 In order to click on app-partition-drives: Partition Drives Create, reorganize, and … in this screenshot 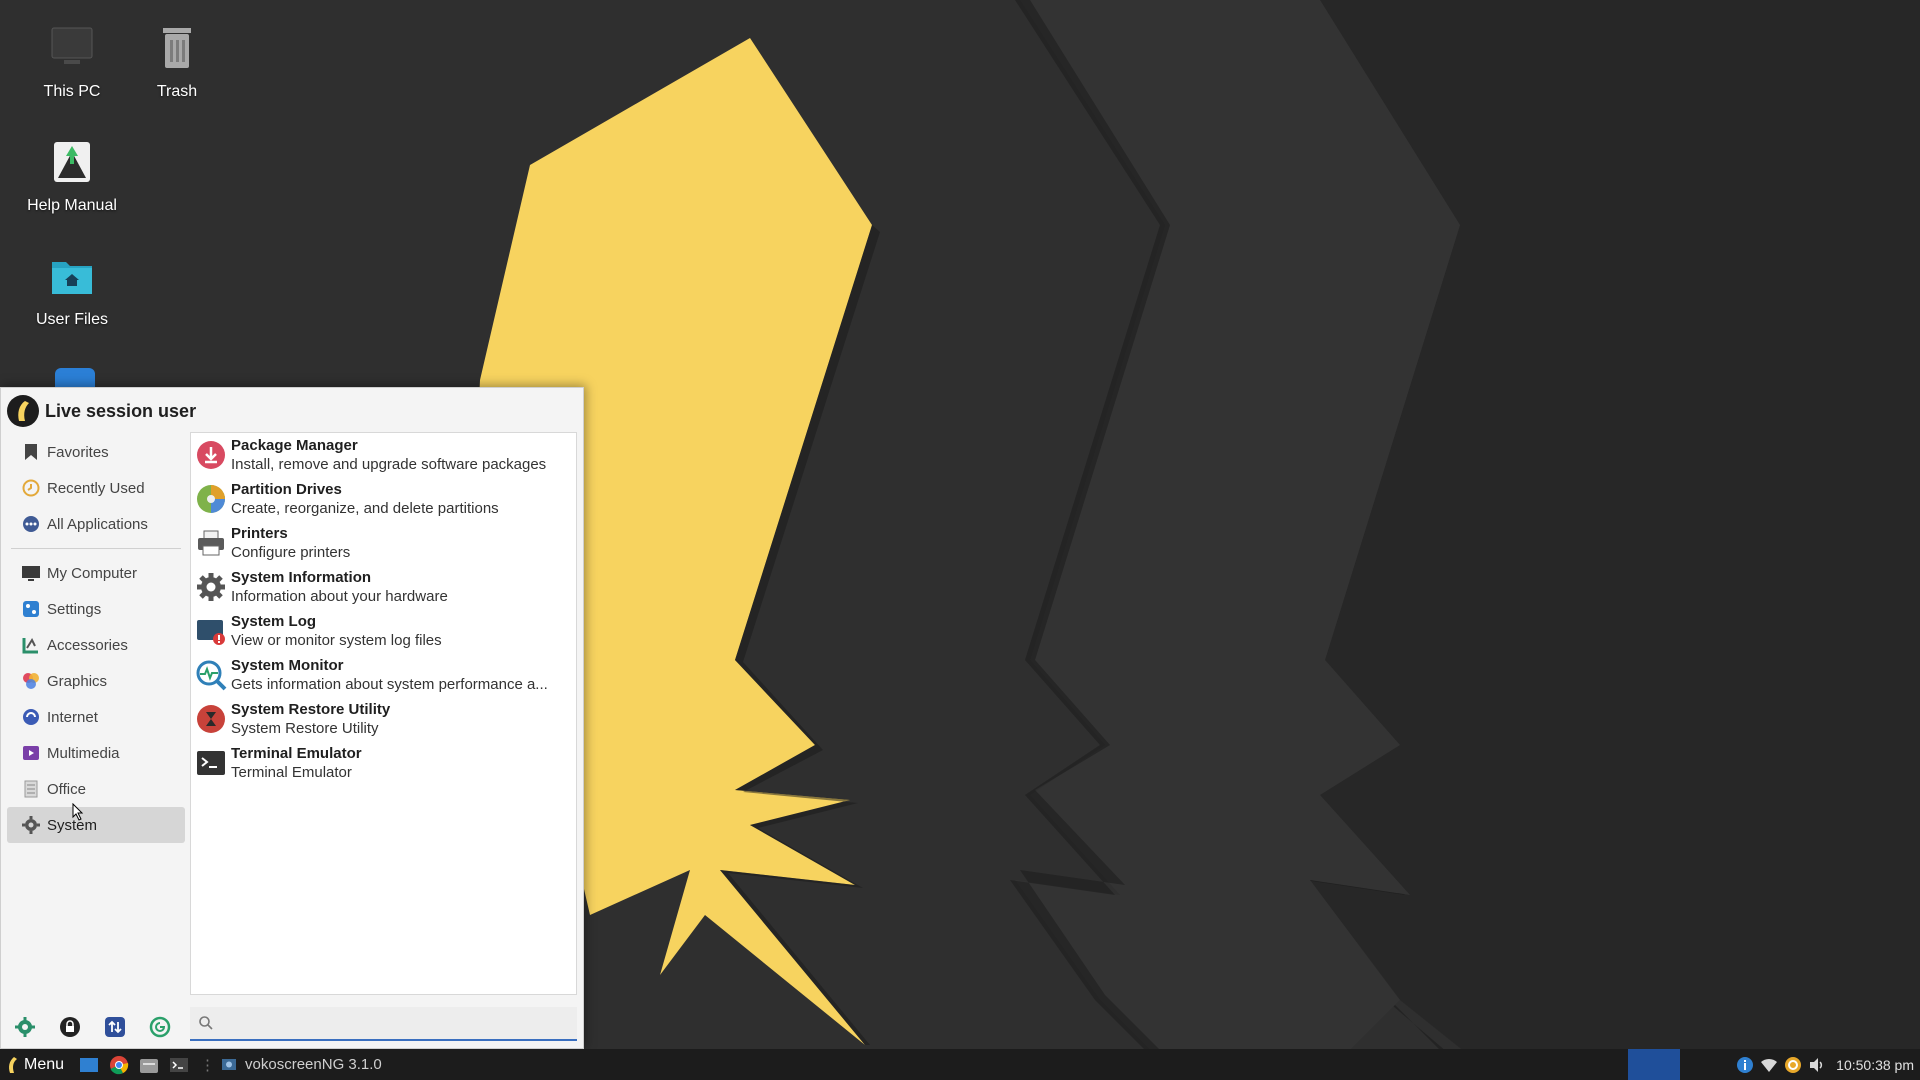, I will do `click(383, 499)`.